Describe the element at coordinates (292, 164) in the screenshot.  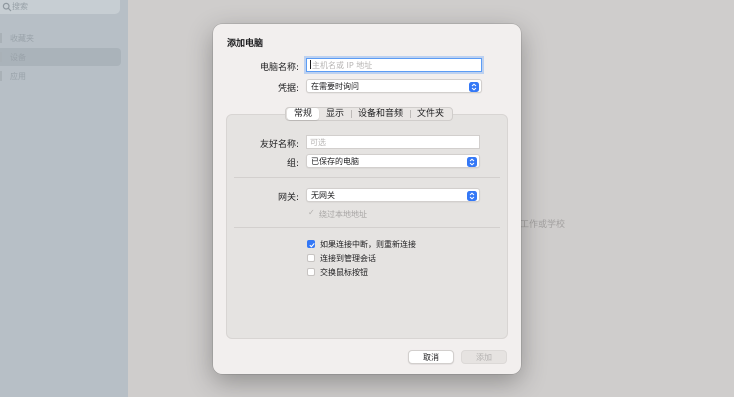
I see `group-label: 组:` at that location.